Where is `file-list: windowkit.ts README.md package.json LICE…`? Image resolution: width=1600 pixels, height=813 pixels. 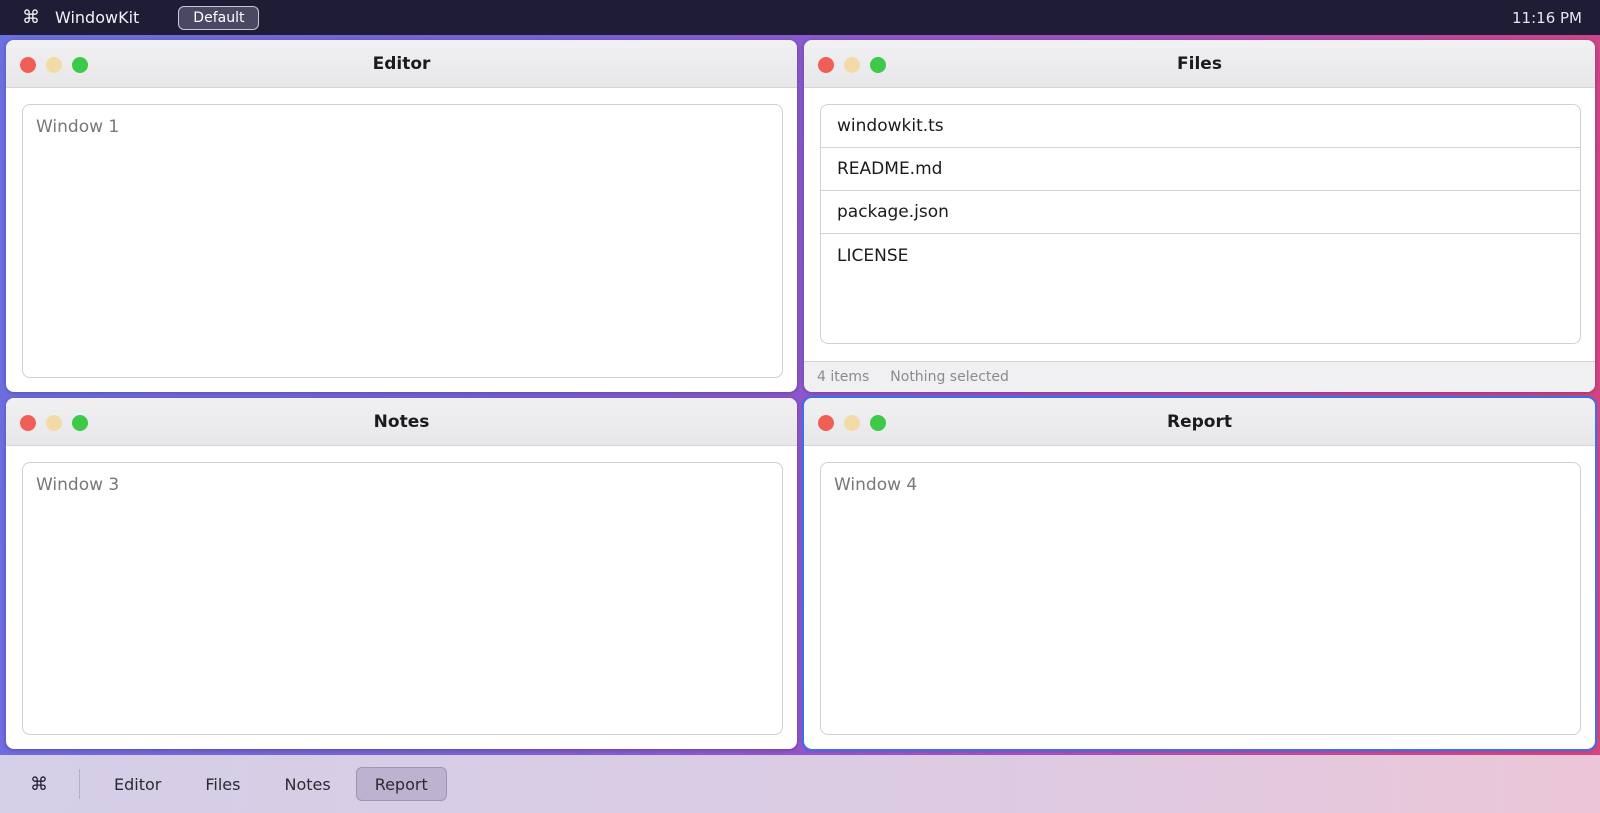
file-list: windowkit.ts README.md package.json LICE… is located at coordinates (1200, 224).